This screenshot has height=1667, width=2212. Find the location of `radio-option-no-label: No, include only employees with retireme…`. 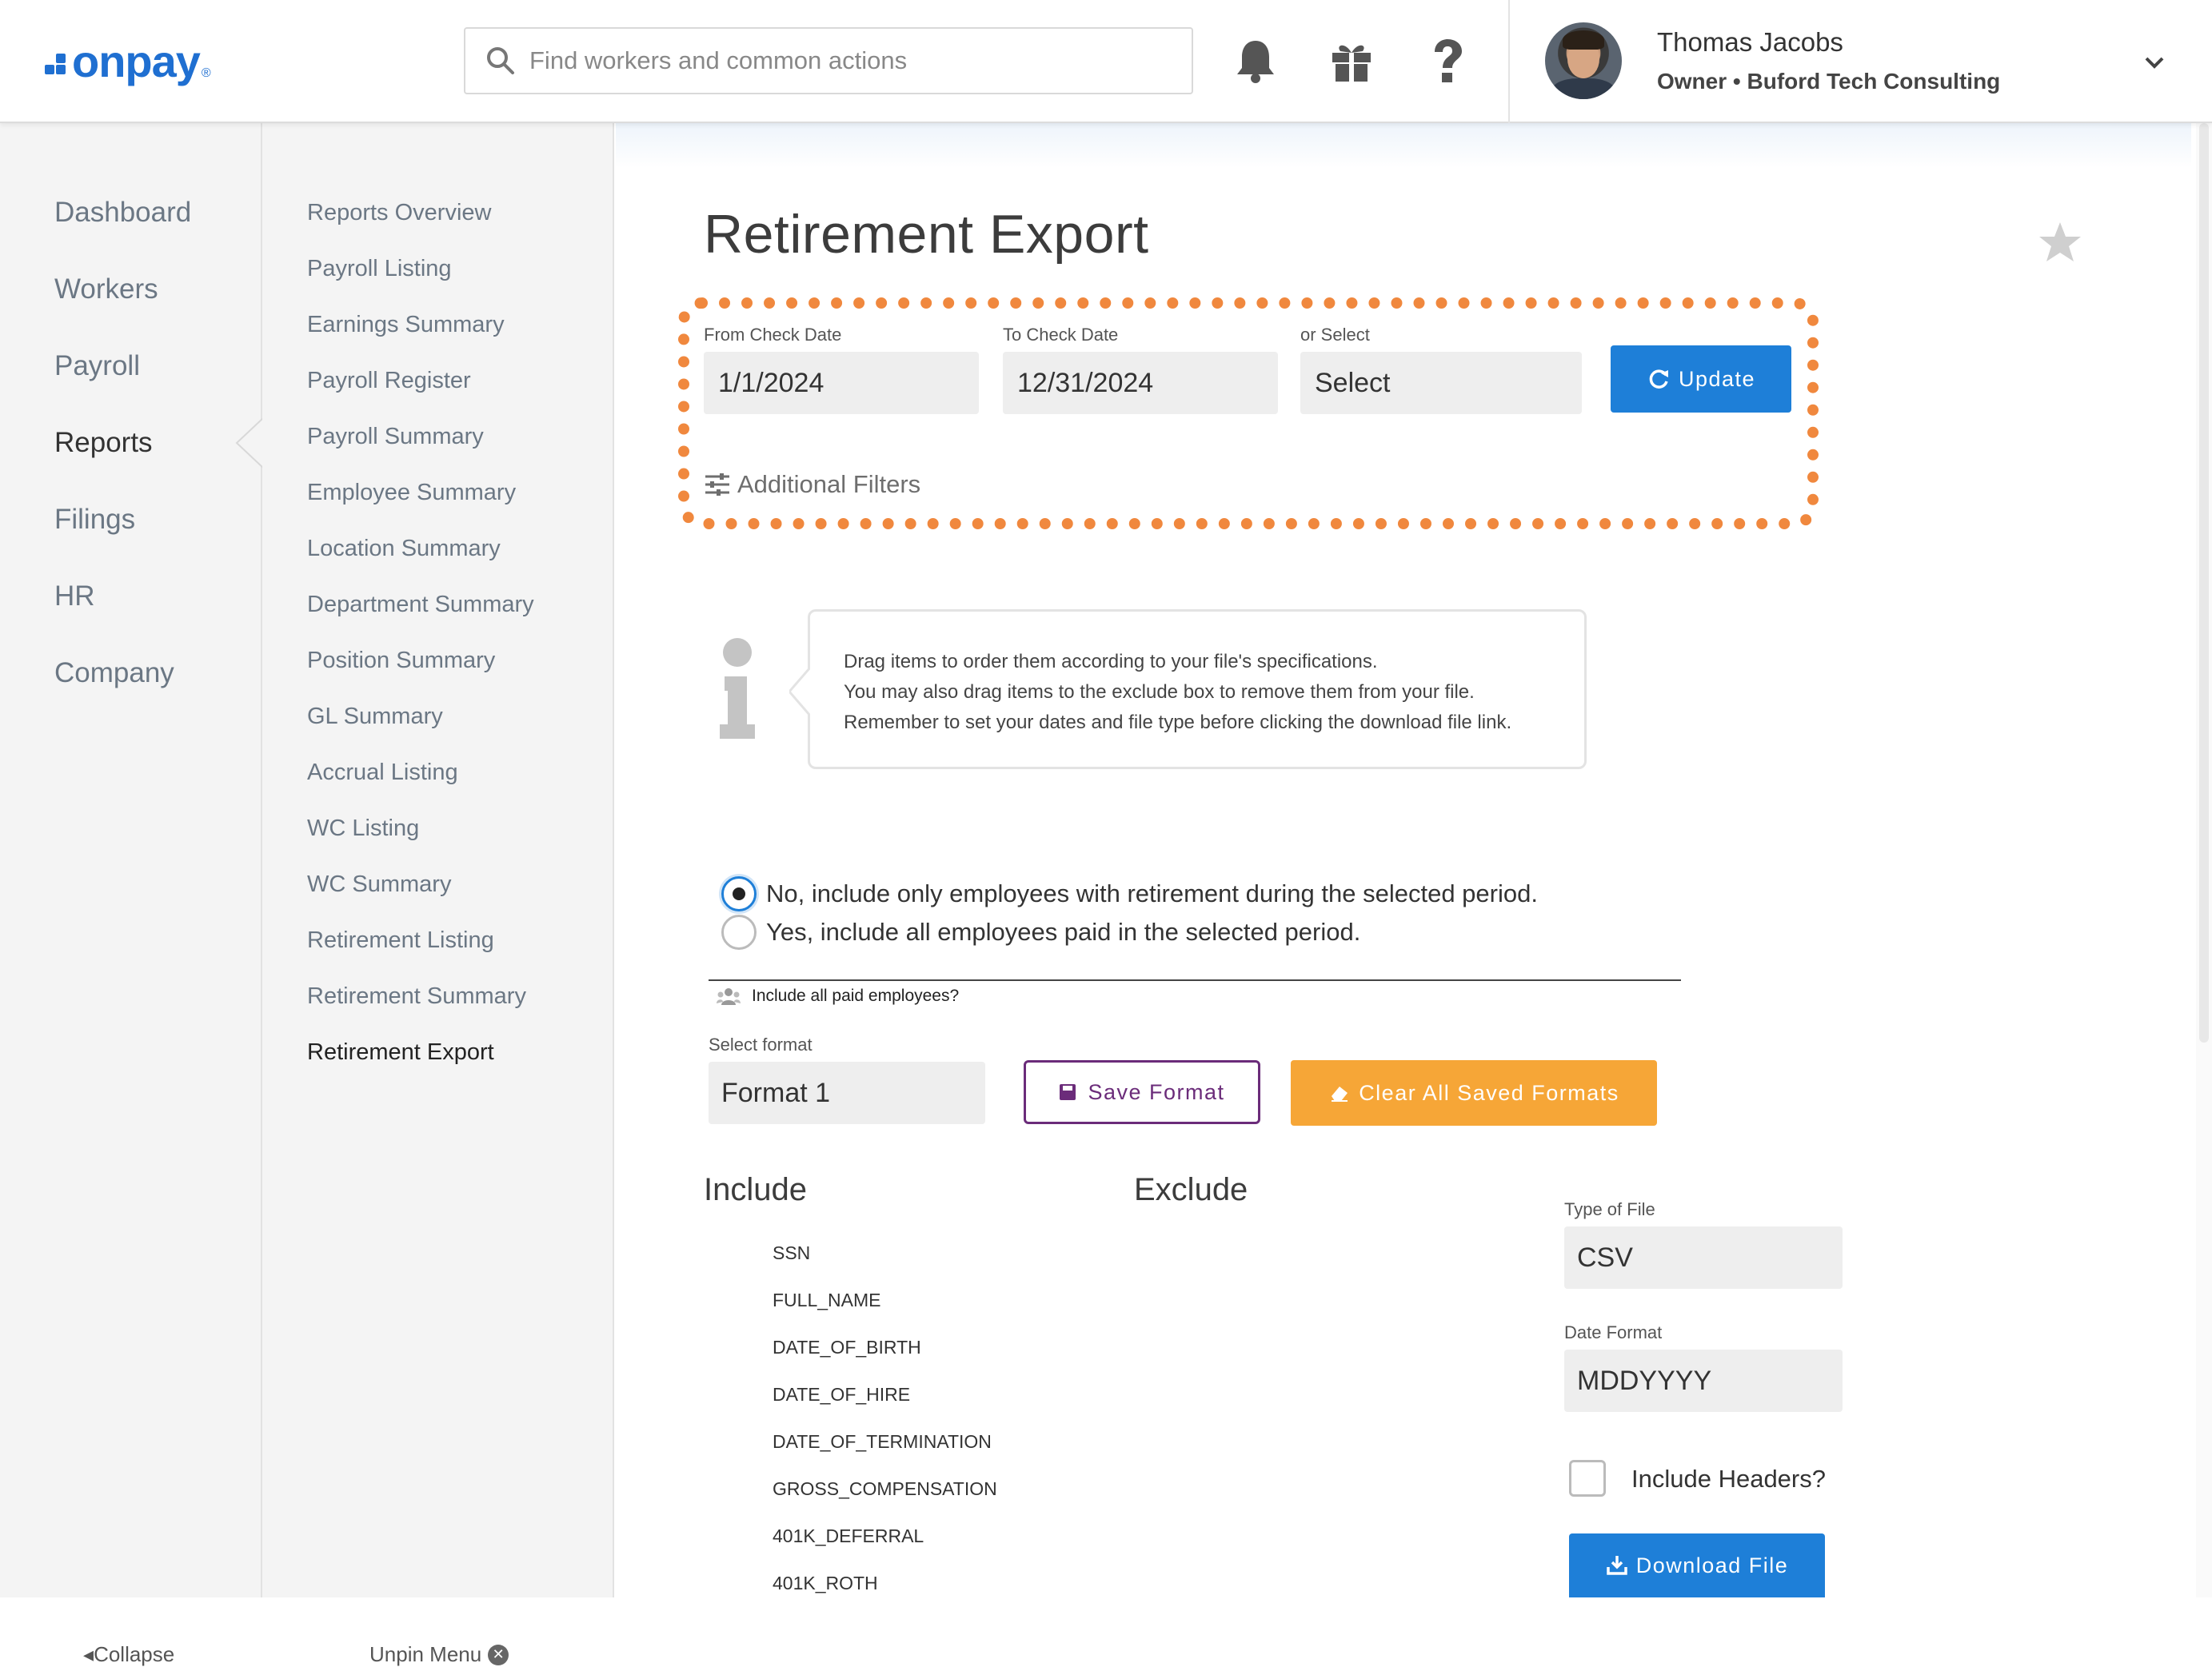

radio-option-no-label: No, include only employees with retireme… is located at coordinates (1152, 893).